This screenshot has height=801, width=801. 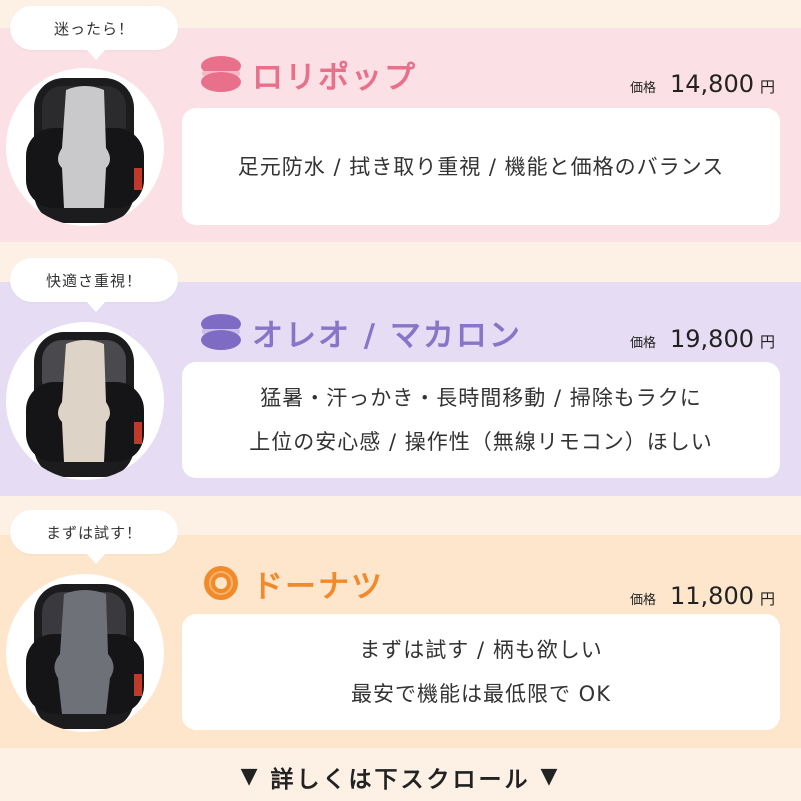 What do you see at coordinates (481, 650) in the screenshot?
I see `feature-line: まずは試す / 柄も欲しい` at bounding box center [481, 650].